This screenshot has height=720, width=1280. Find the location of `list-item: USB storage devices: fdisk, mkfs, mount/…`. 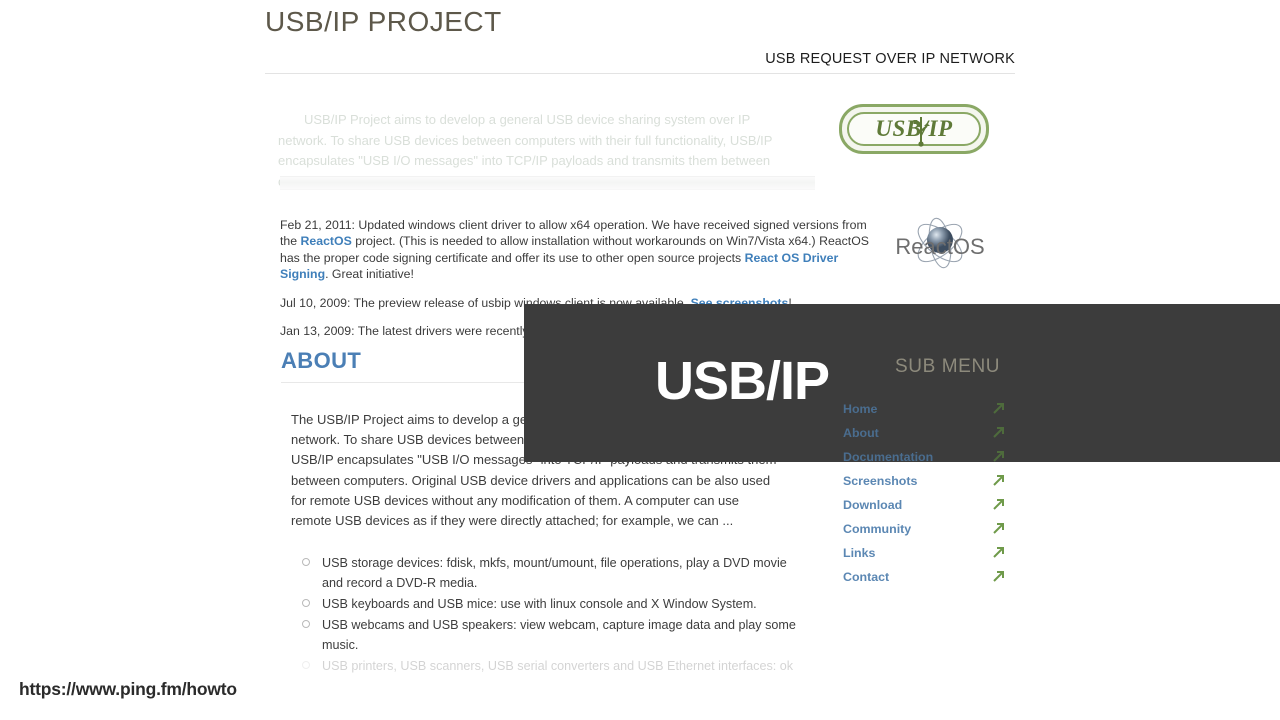

list-item: USB storage devices: fdisk, mkfs, mount/… is located at coordinates (550, 573).